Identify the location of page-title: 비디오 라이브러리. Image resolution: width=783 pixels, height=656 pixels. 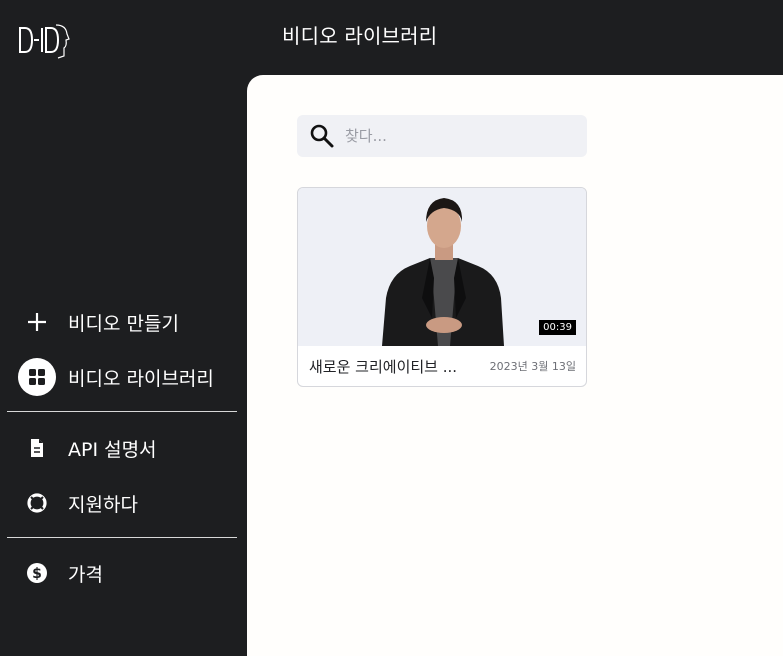
(360, 36).